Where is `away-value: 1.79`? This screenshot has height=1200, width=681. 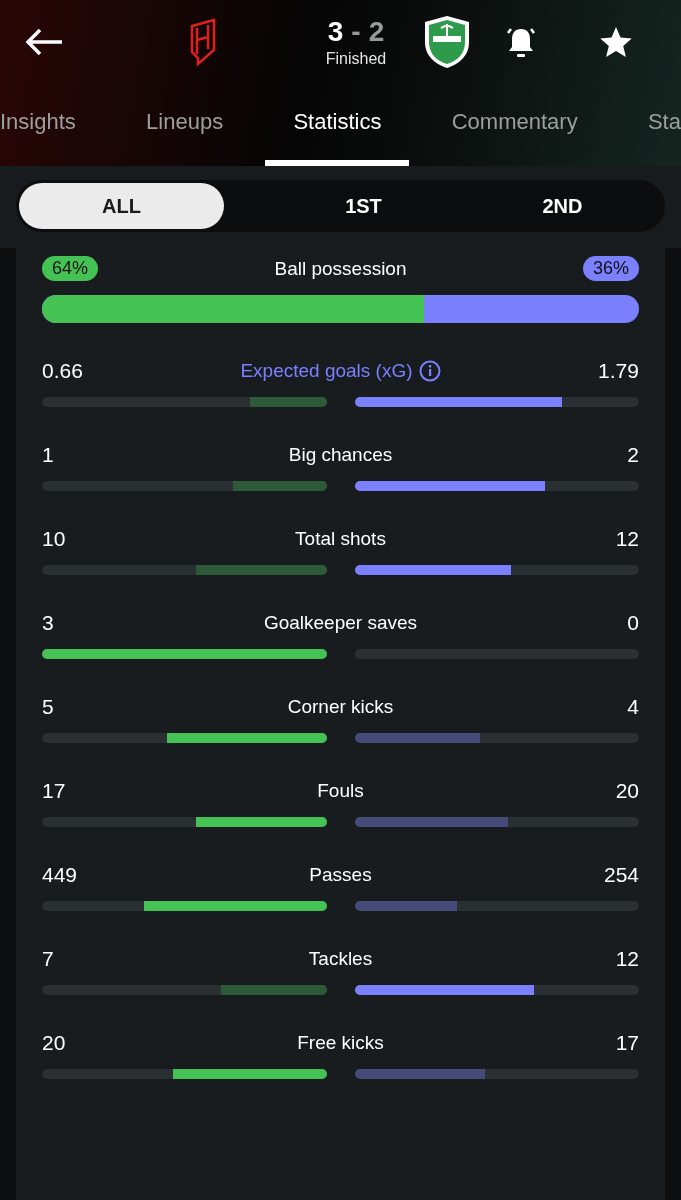
away-value: 1.79 is located at coordinates (618, 371).